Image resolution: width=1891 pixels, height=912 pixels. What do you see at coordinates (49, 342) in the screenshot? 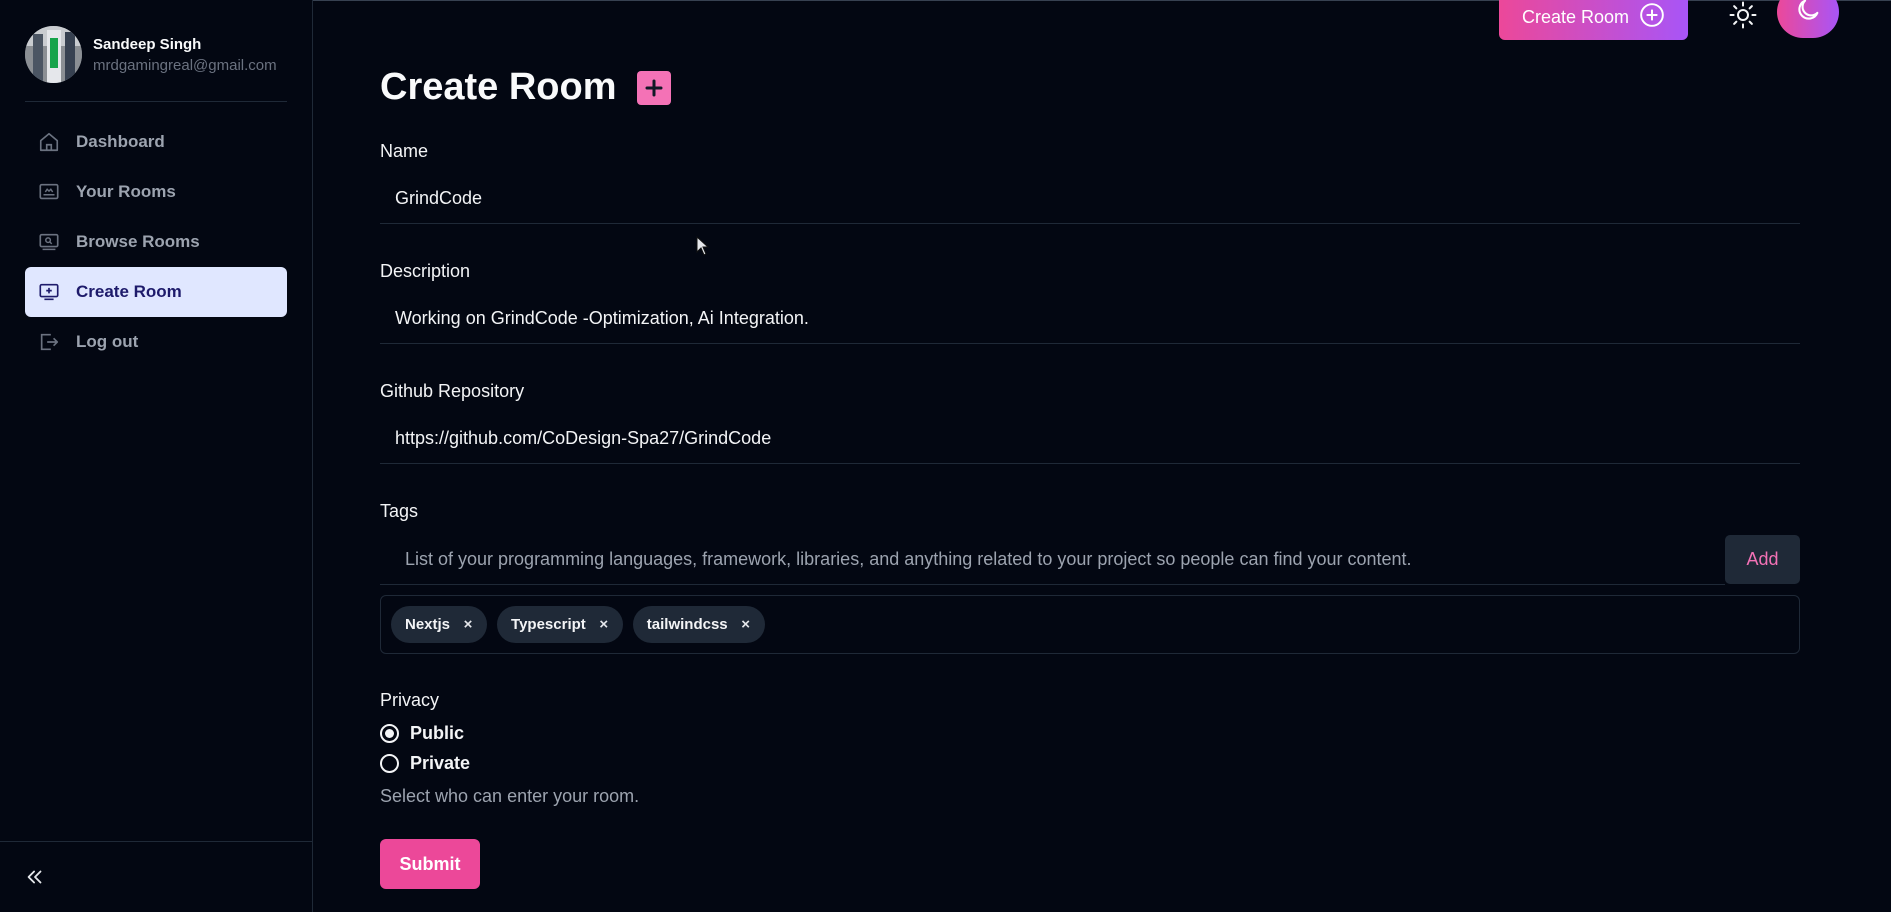
I see `logout-icon` at bounding box center [49, 342].